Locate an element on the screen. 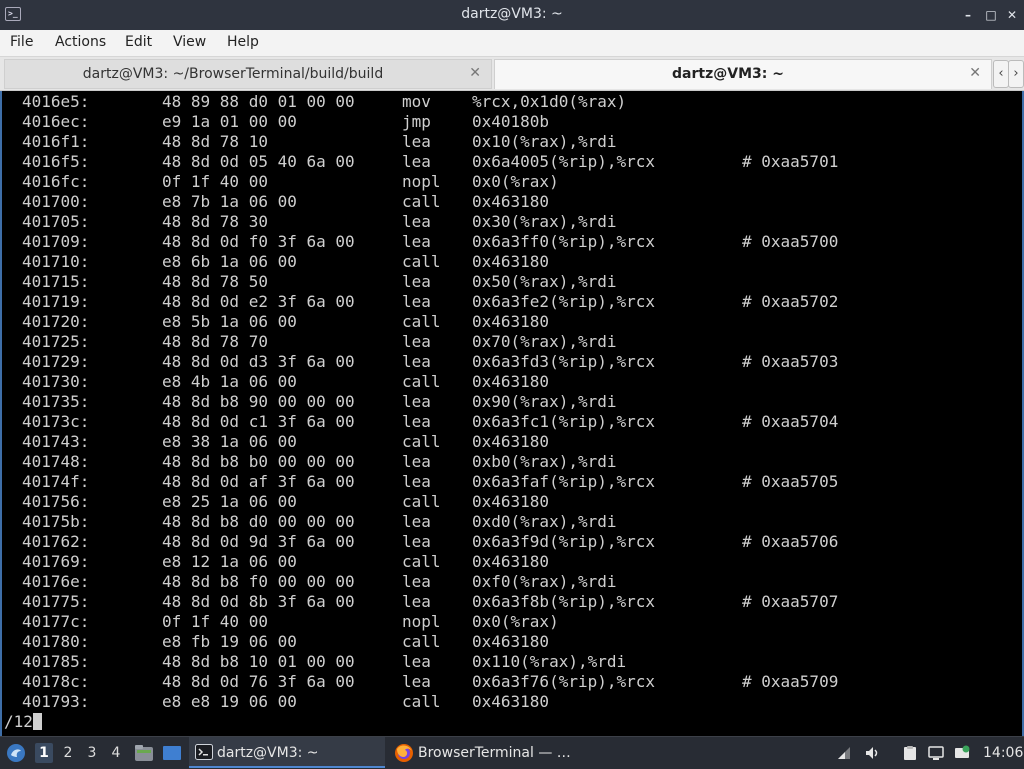 Image resolution: width=1024 pixels, height=769 pixels. terminal-addr: 401705: is located at coordinates (56, 221).